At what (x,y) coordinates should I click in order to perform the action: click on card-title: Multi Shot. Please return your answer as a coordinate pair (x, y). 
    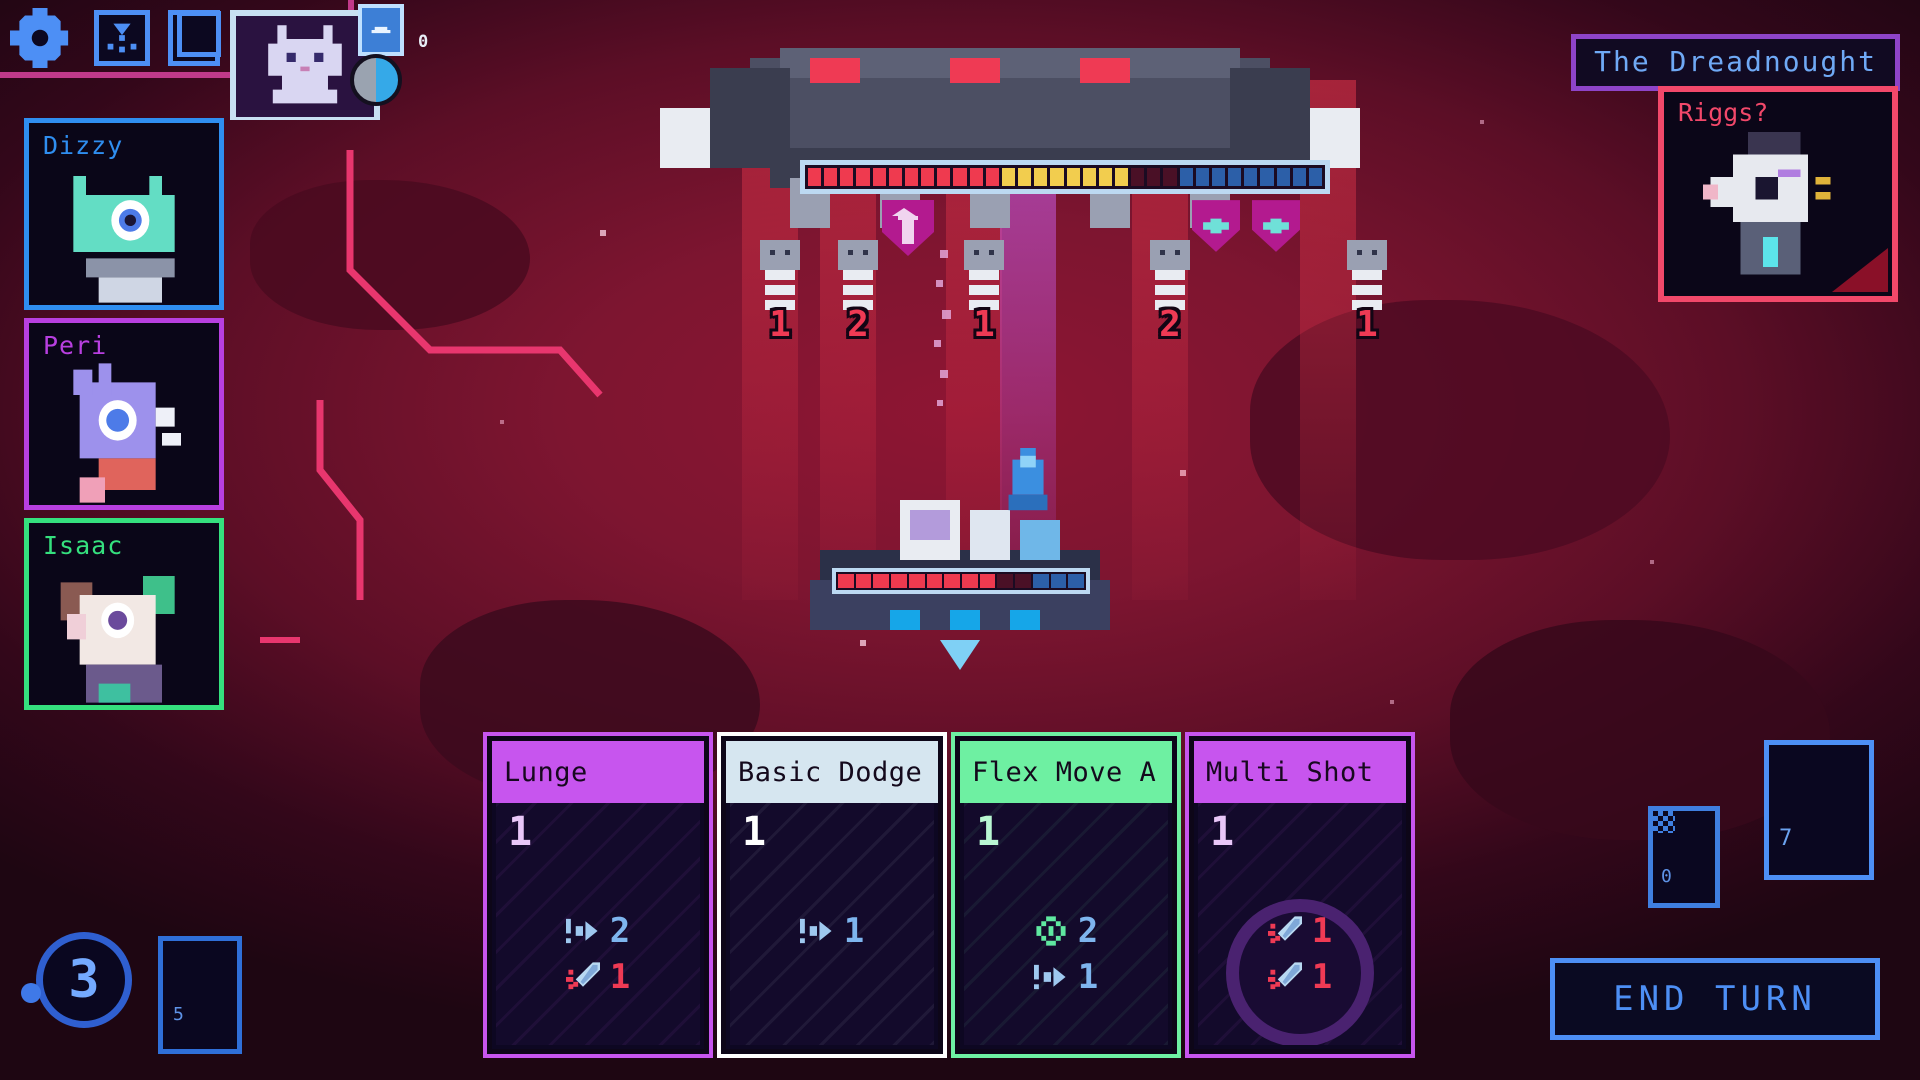
    Looking at the image, I should click on (1300, 772).